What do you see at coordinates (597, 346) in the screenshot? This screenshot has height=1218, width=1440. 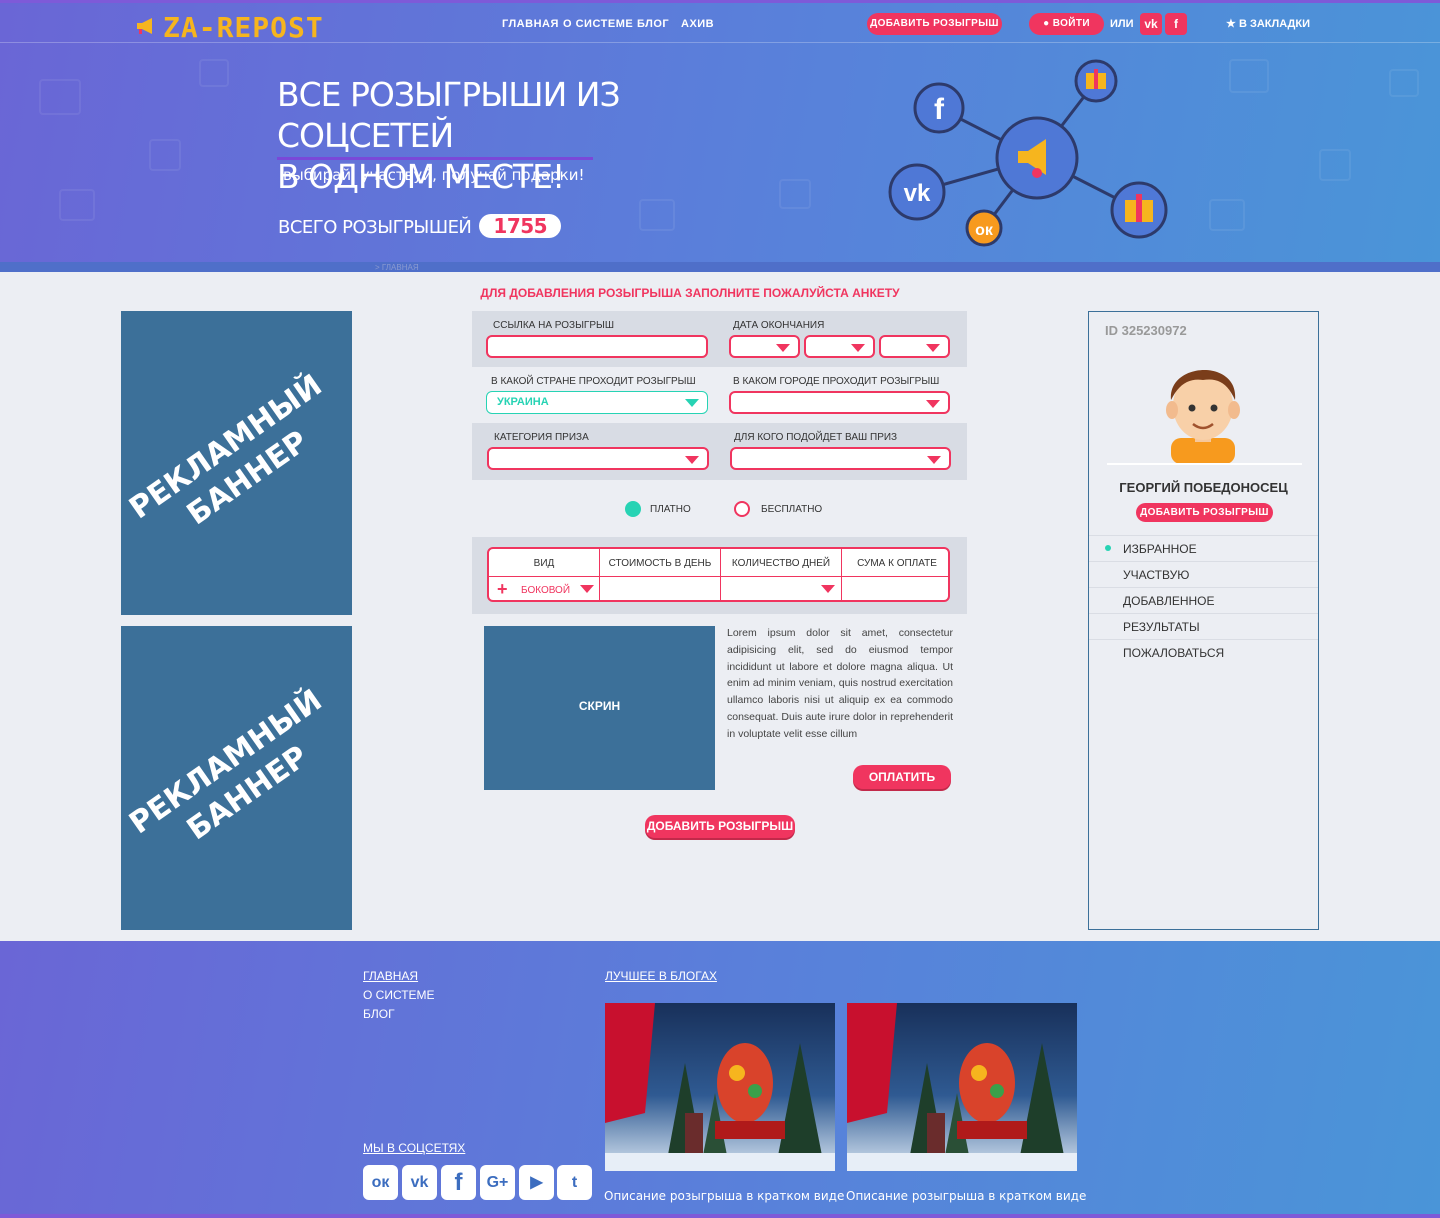 I see `link-input` at bounding box center [597, 346].